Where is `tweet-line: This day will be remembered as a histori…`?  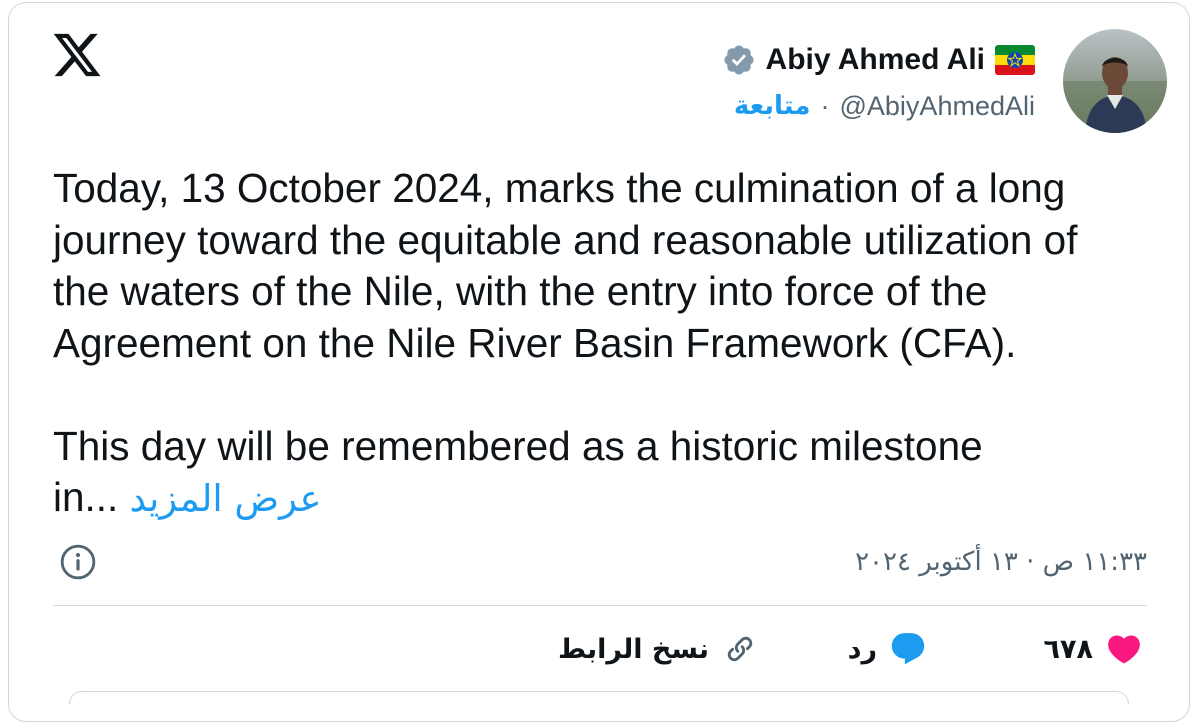 tweet-line: This day will be remembered as a histori… is located at coordinates (518, 445).